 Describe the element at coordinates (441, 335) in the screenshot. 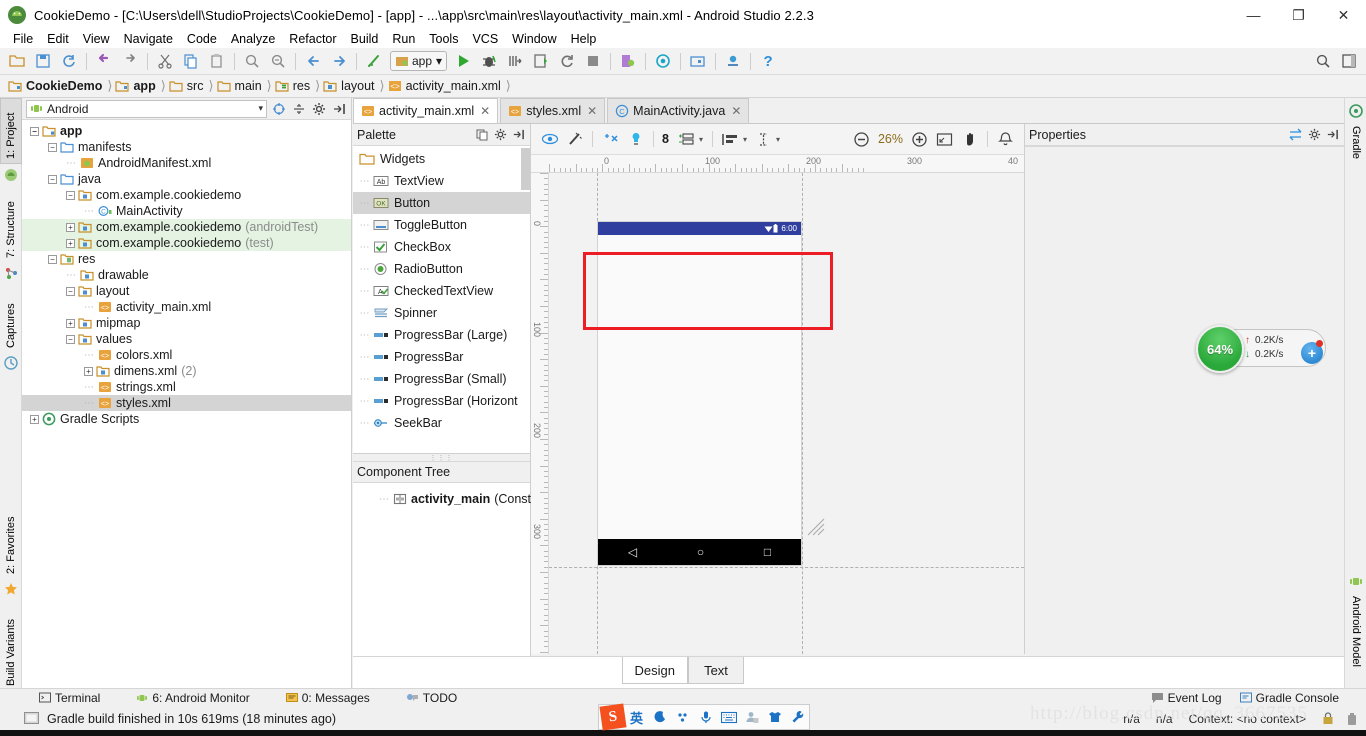

I see `palette-item-progressbar-large: ⋯ ProgressBar (Large)` at that location.